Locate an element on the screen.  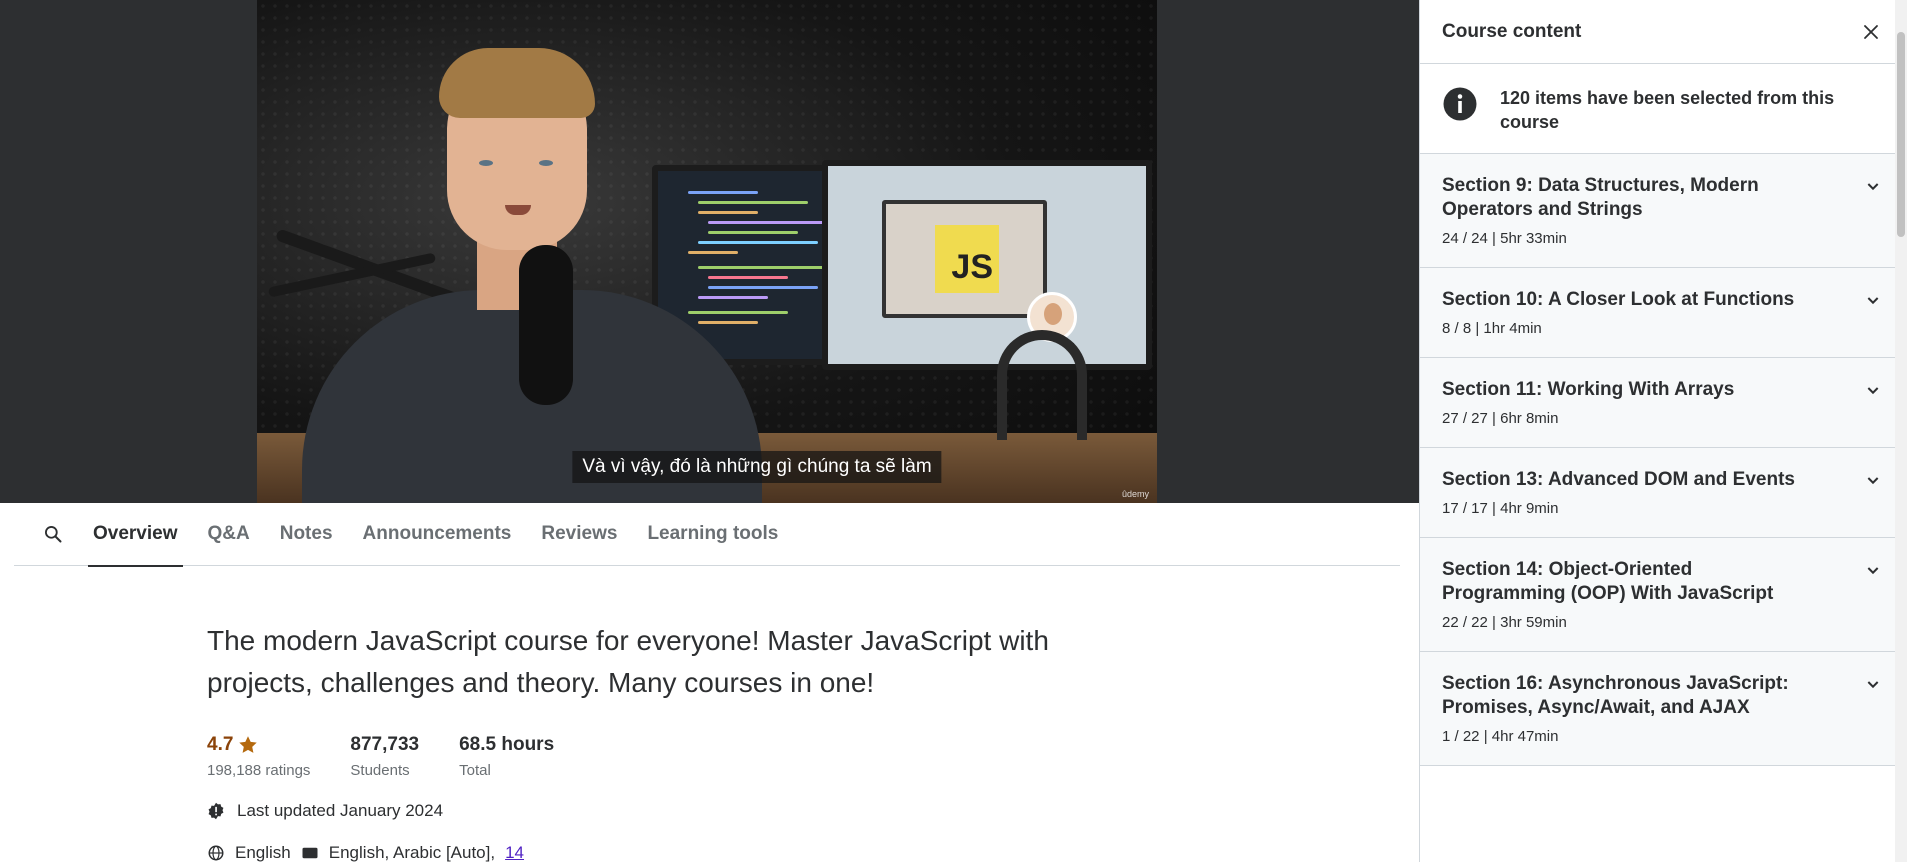
section-meta: 8 / 8 | 1hr 4min is located at coordinates (1492, 328).